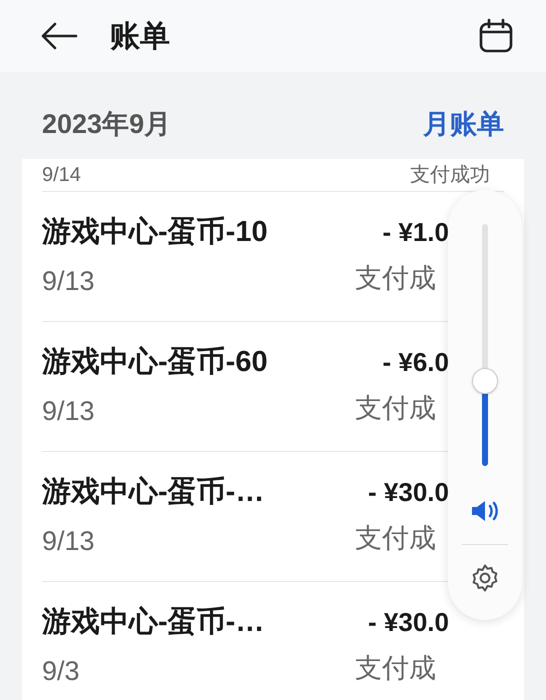  Describe the element at coordinates (485, 345) in the screenshot. I see `volume-track` at that location.